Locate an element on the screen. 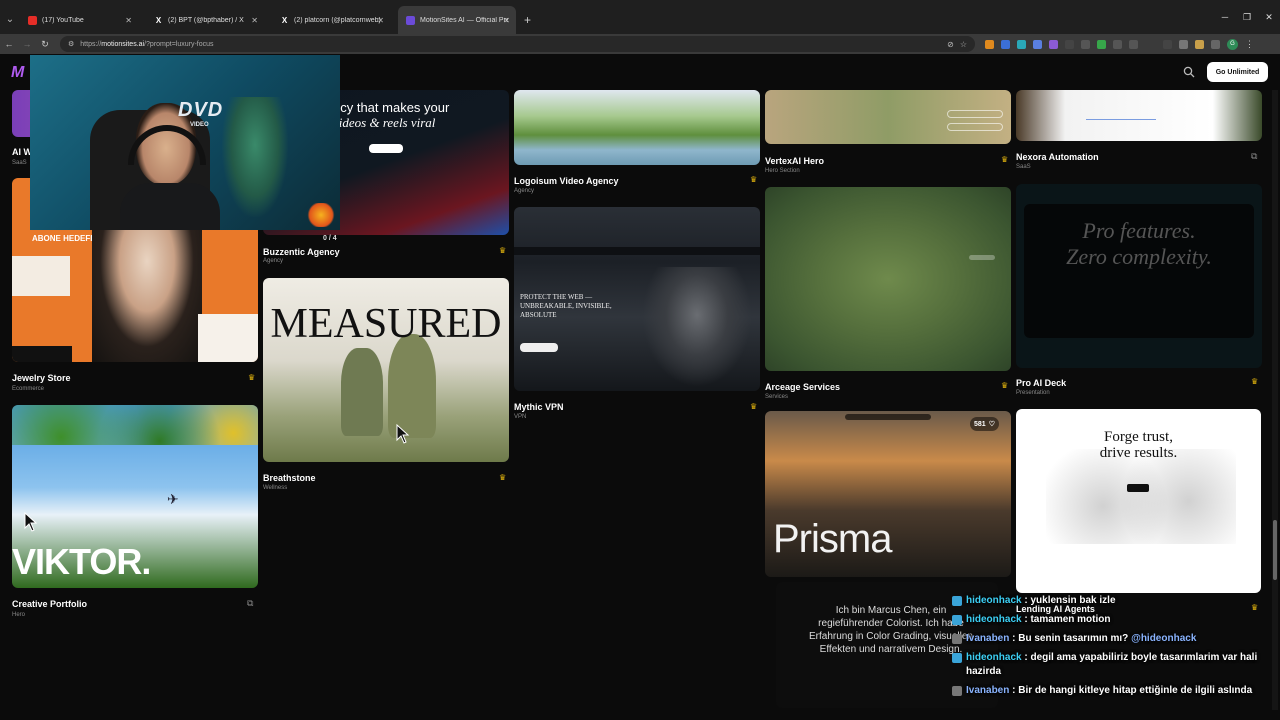  mouse-cursor-icon is located at coordinates (31, 522).